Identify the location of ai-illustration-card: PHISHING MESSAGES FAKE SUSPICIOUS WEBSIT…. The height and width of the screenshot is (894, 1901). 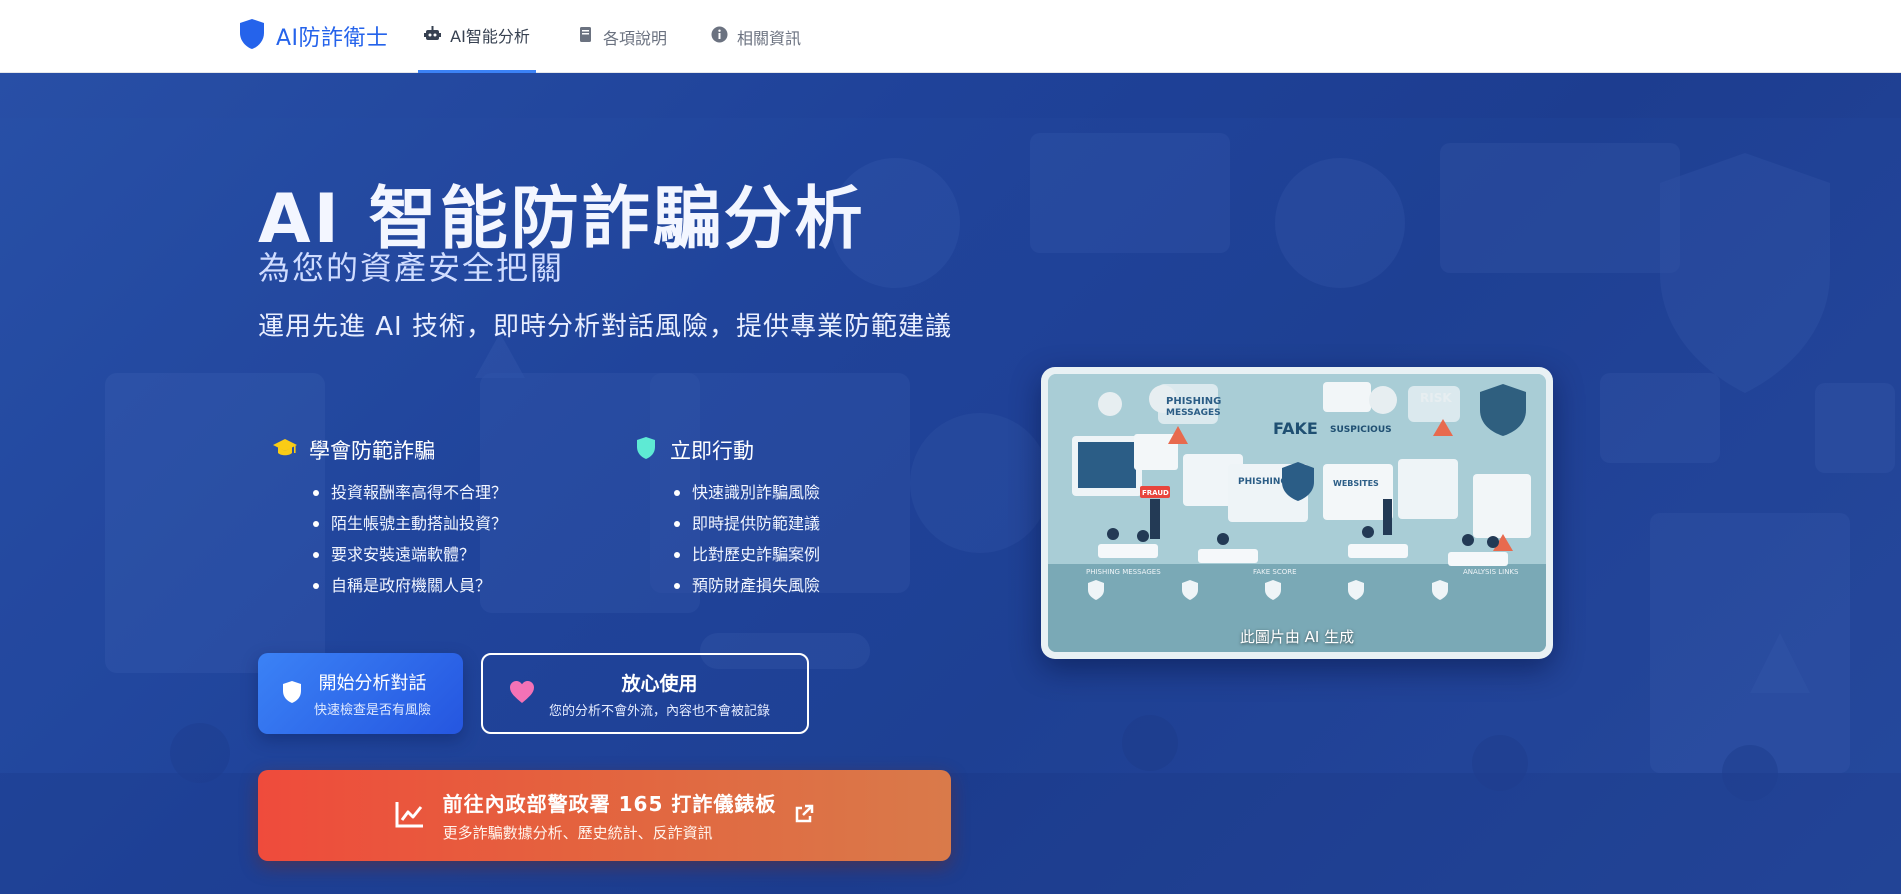
(1297, 513).